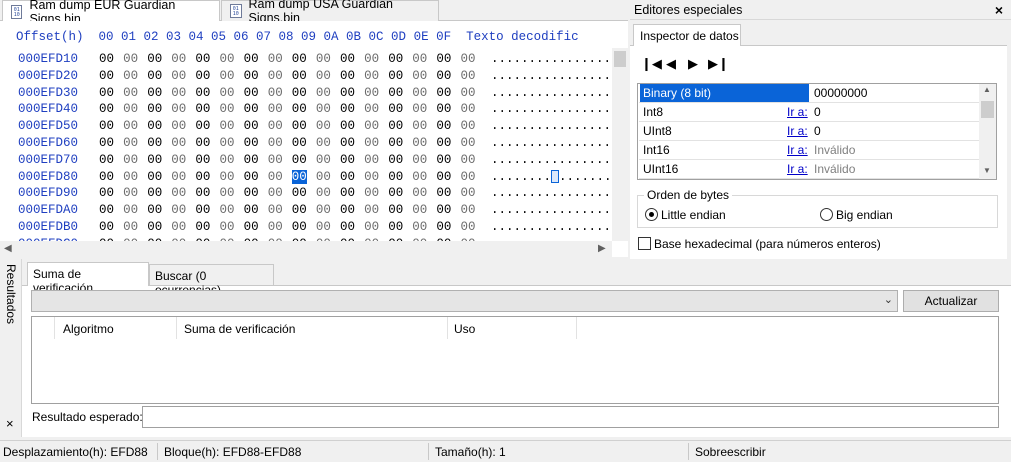 This screenshot has height=462, width=1011. I want to click on inspector-row: UInt8 Ir a: 0, so click(809, 131).